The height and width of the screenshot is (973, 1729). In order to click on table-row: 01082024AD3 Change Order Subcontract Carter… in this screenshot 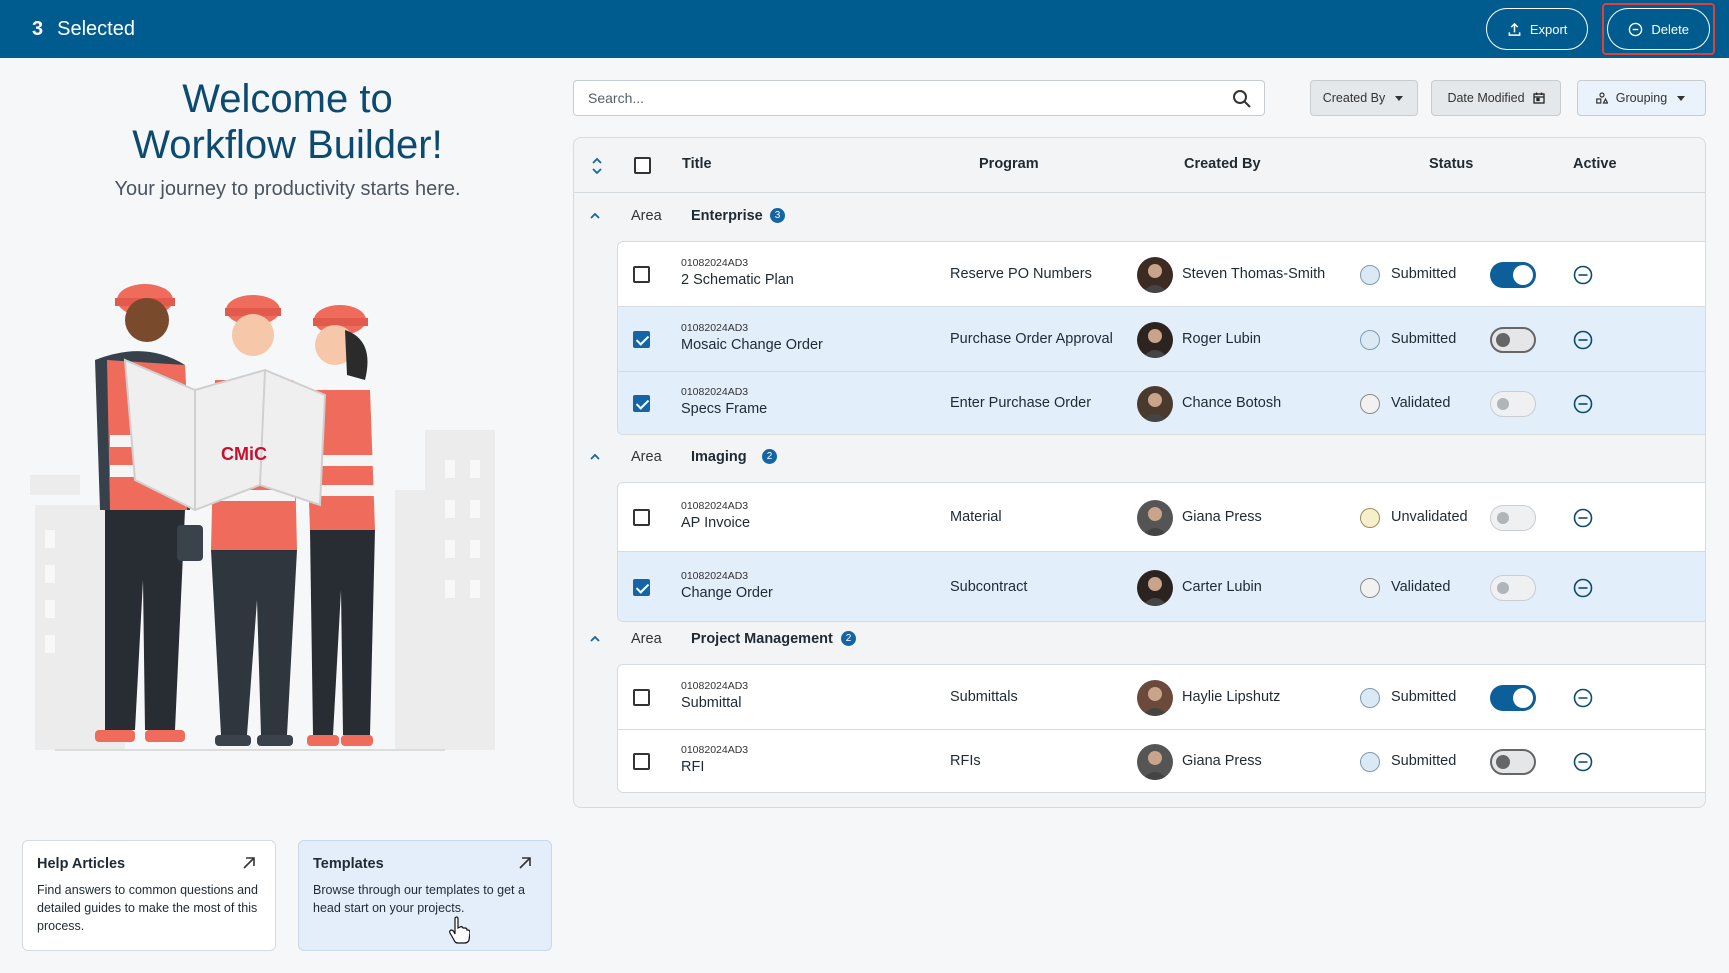, I will do `click(1161, 586)`.